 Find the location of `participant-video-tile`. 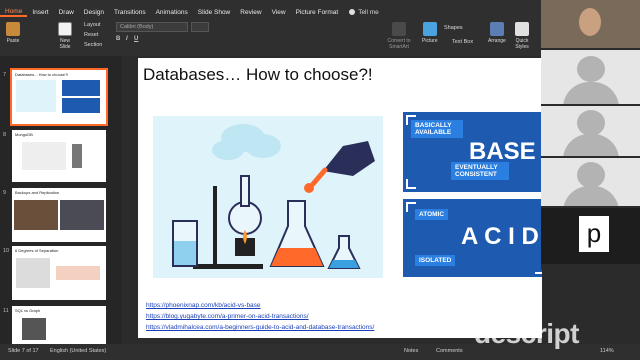

participant-video-tile is located at coordinates (590, 24).